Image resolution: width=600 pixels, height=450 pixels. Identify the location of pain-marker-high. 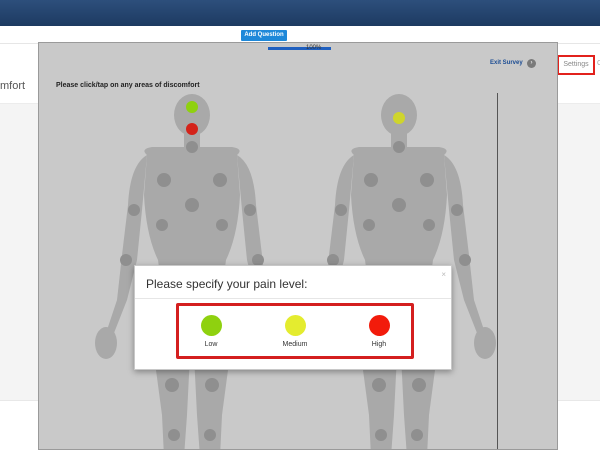
(192, 129).